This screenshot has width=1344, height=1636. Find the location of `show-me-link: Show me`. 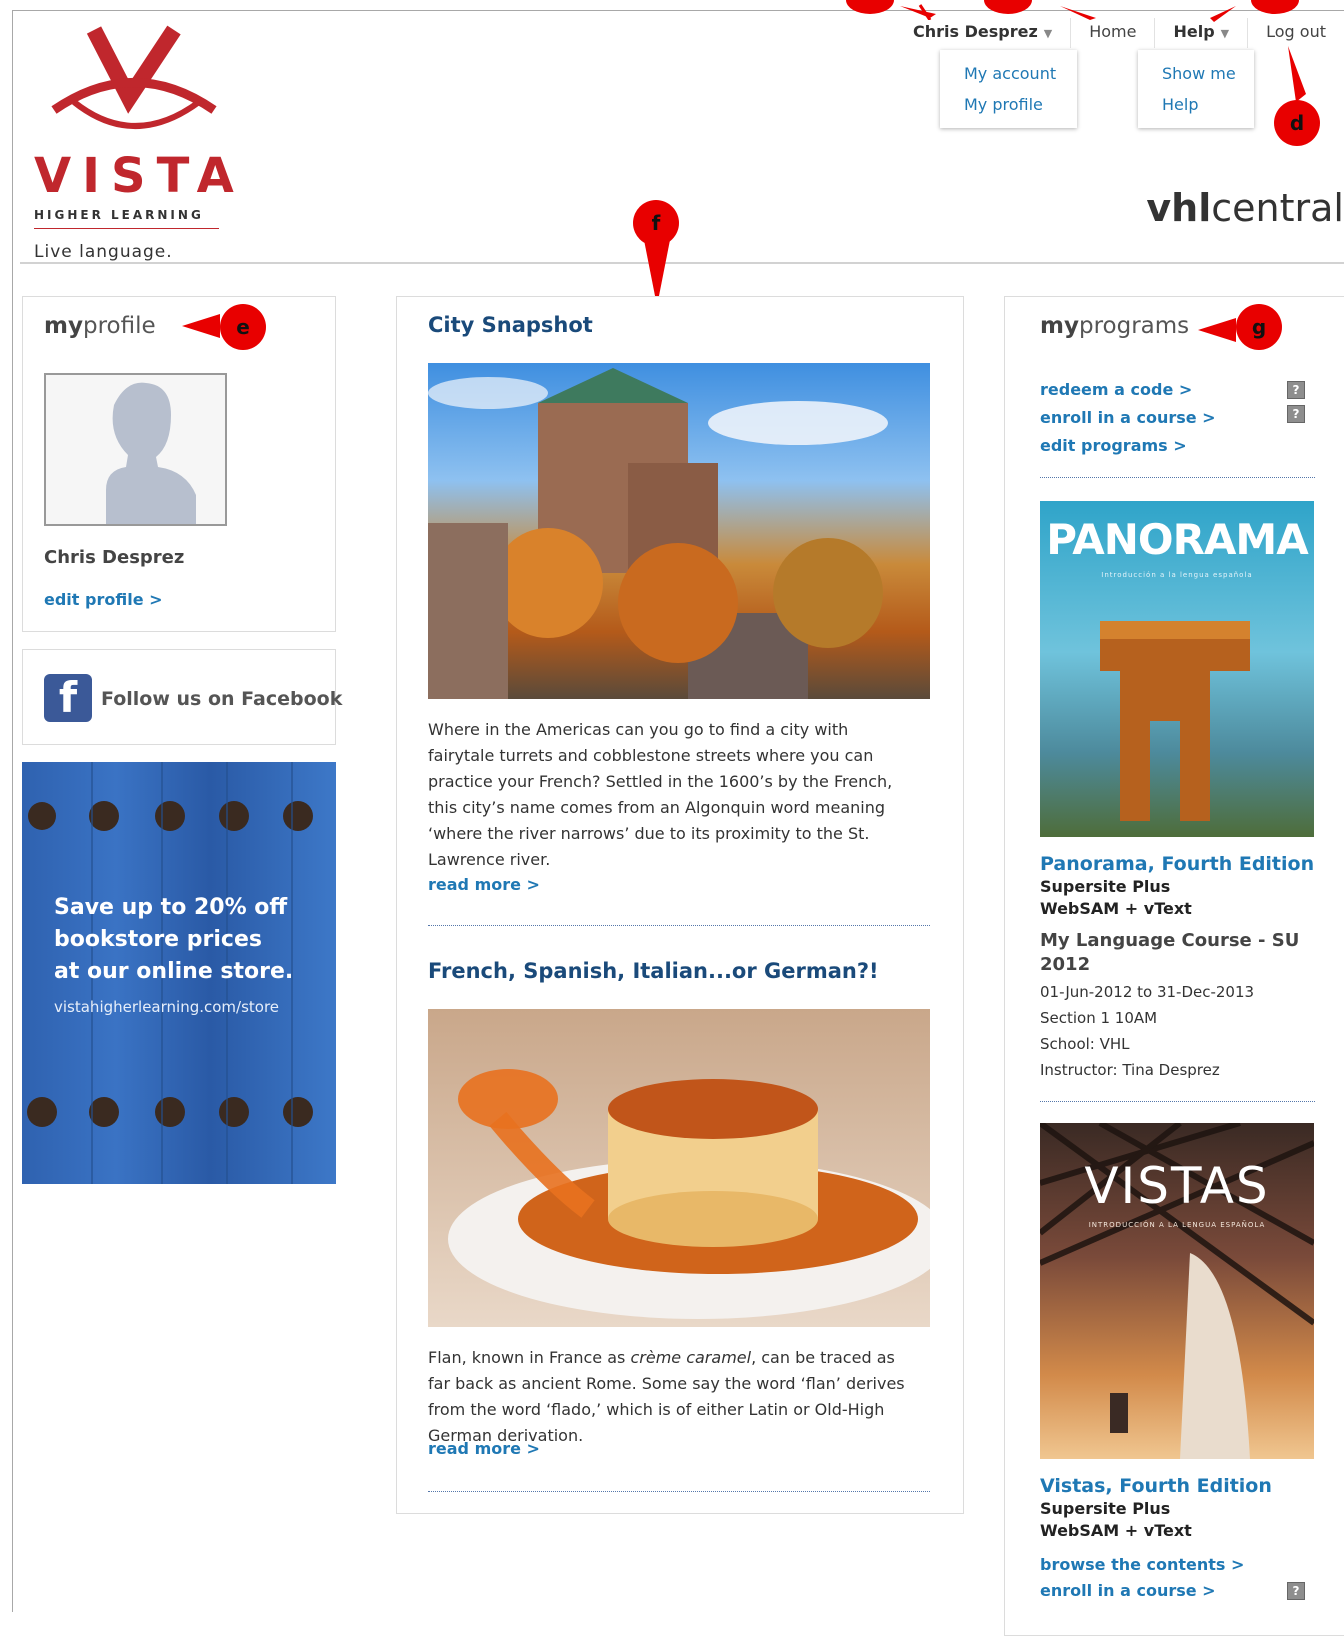

show-me-link: Show me is located at coordinates (1199, 73).